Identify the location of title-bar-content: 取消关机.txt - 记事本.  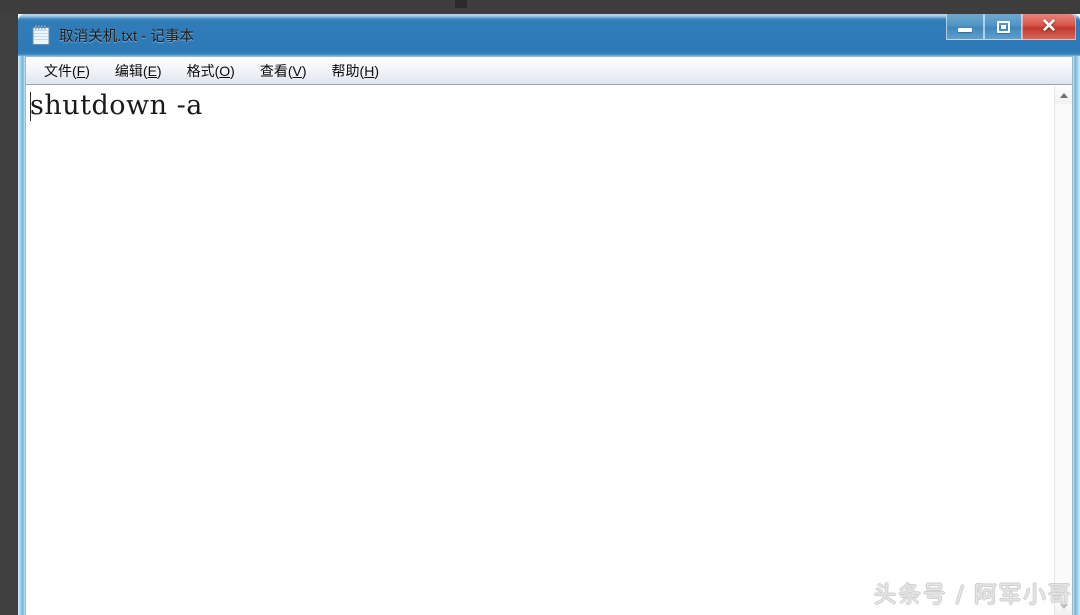
(549, 35).